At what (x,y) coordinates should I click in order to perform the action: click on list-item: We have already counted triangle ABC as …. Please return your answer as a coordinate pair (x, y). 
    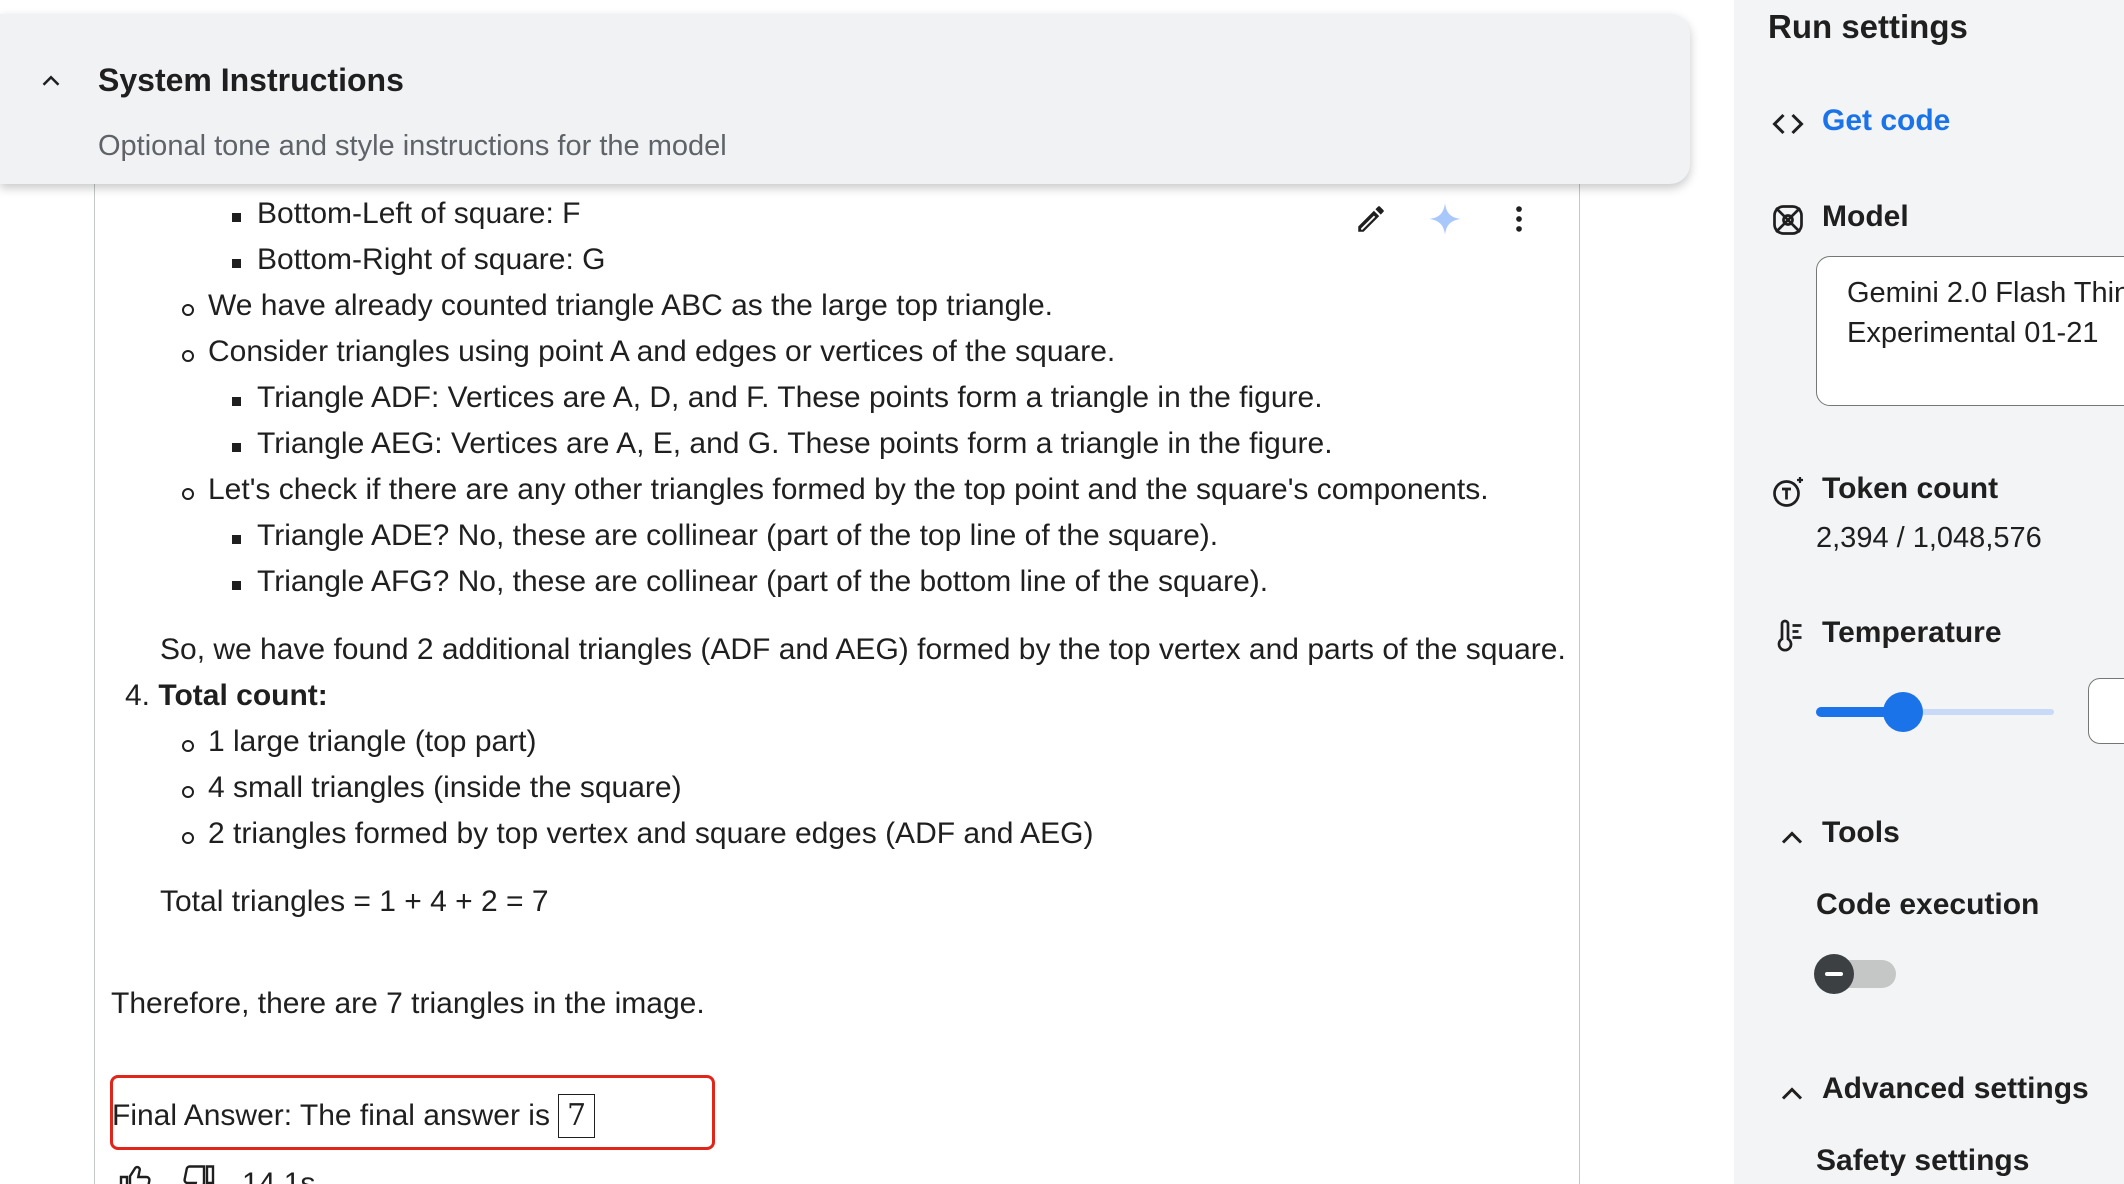
    Looking at the image, I should click on (630, 305).